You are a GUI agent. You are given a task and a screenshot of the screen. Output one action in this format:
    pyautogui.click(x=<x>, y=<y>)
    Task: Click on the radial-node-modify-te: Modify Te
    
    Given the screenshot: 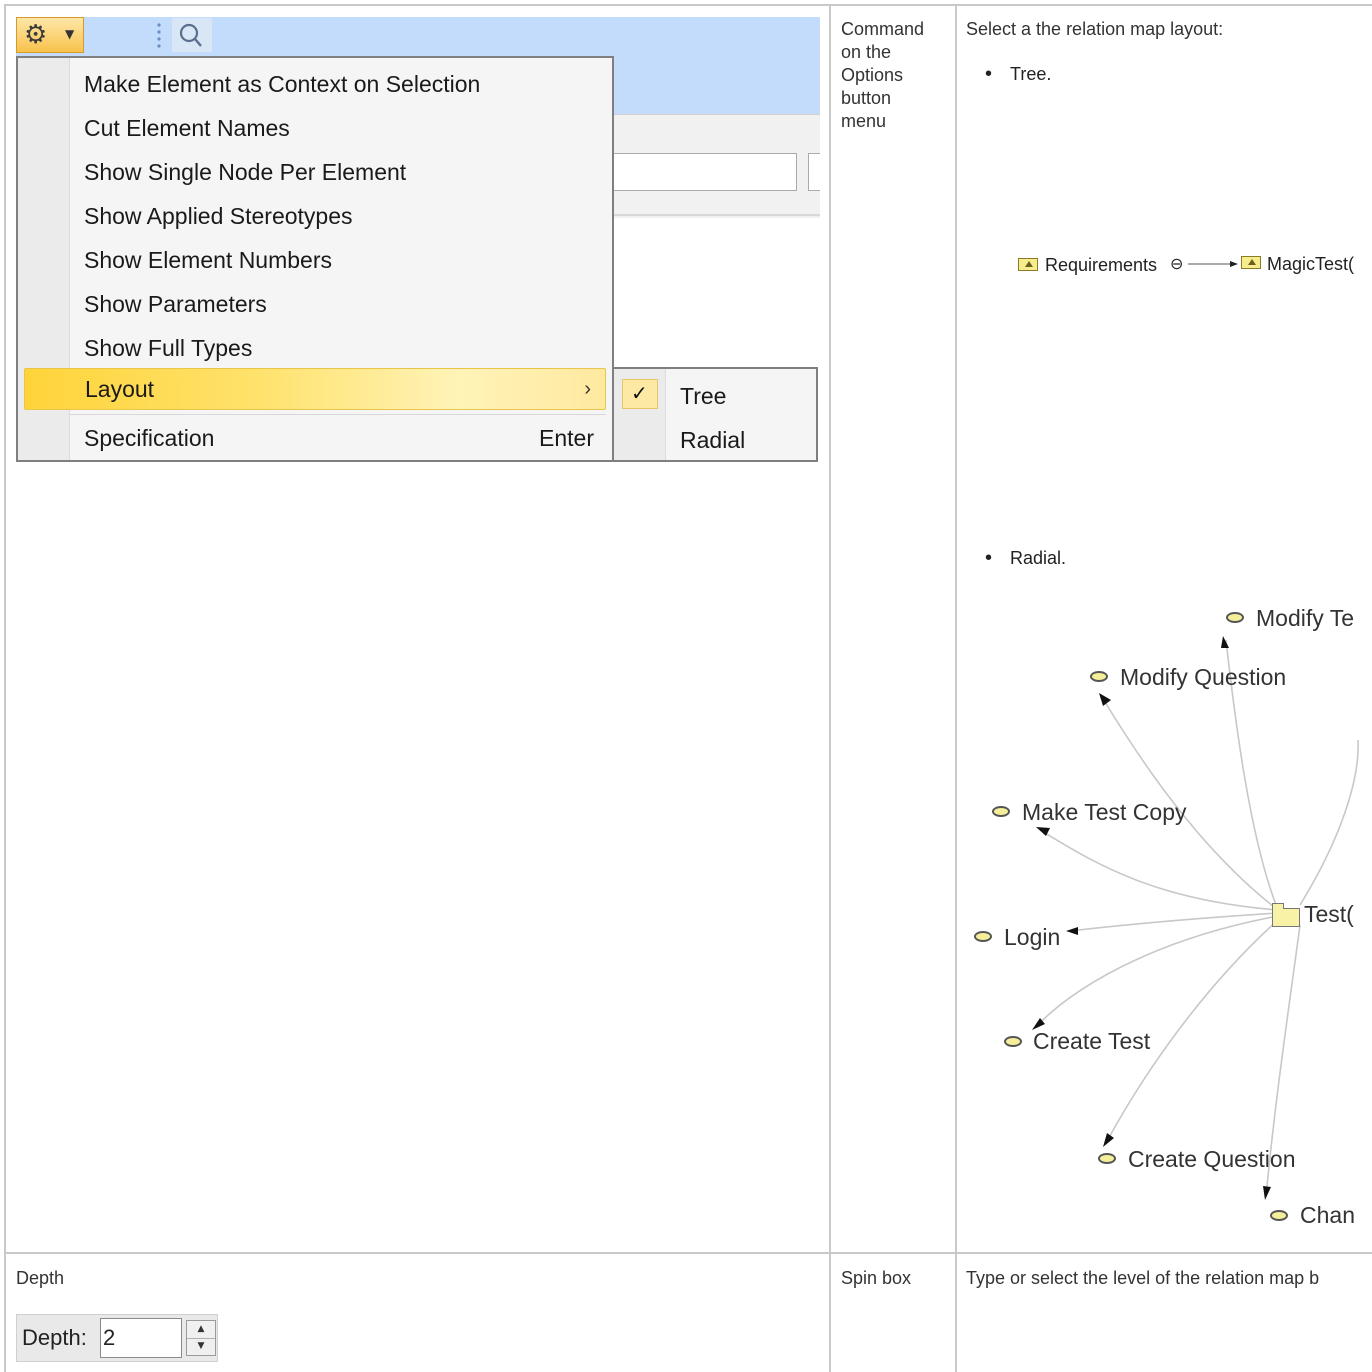 What is the action you would take?
    pyautogui.click(x=1305, y=618)
    